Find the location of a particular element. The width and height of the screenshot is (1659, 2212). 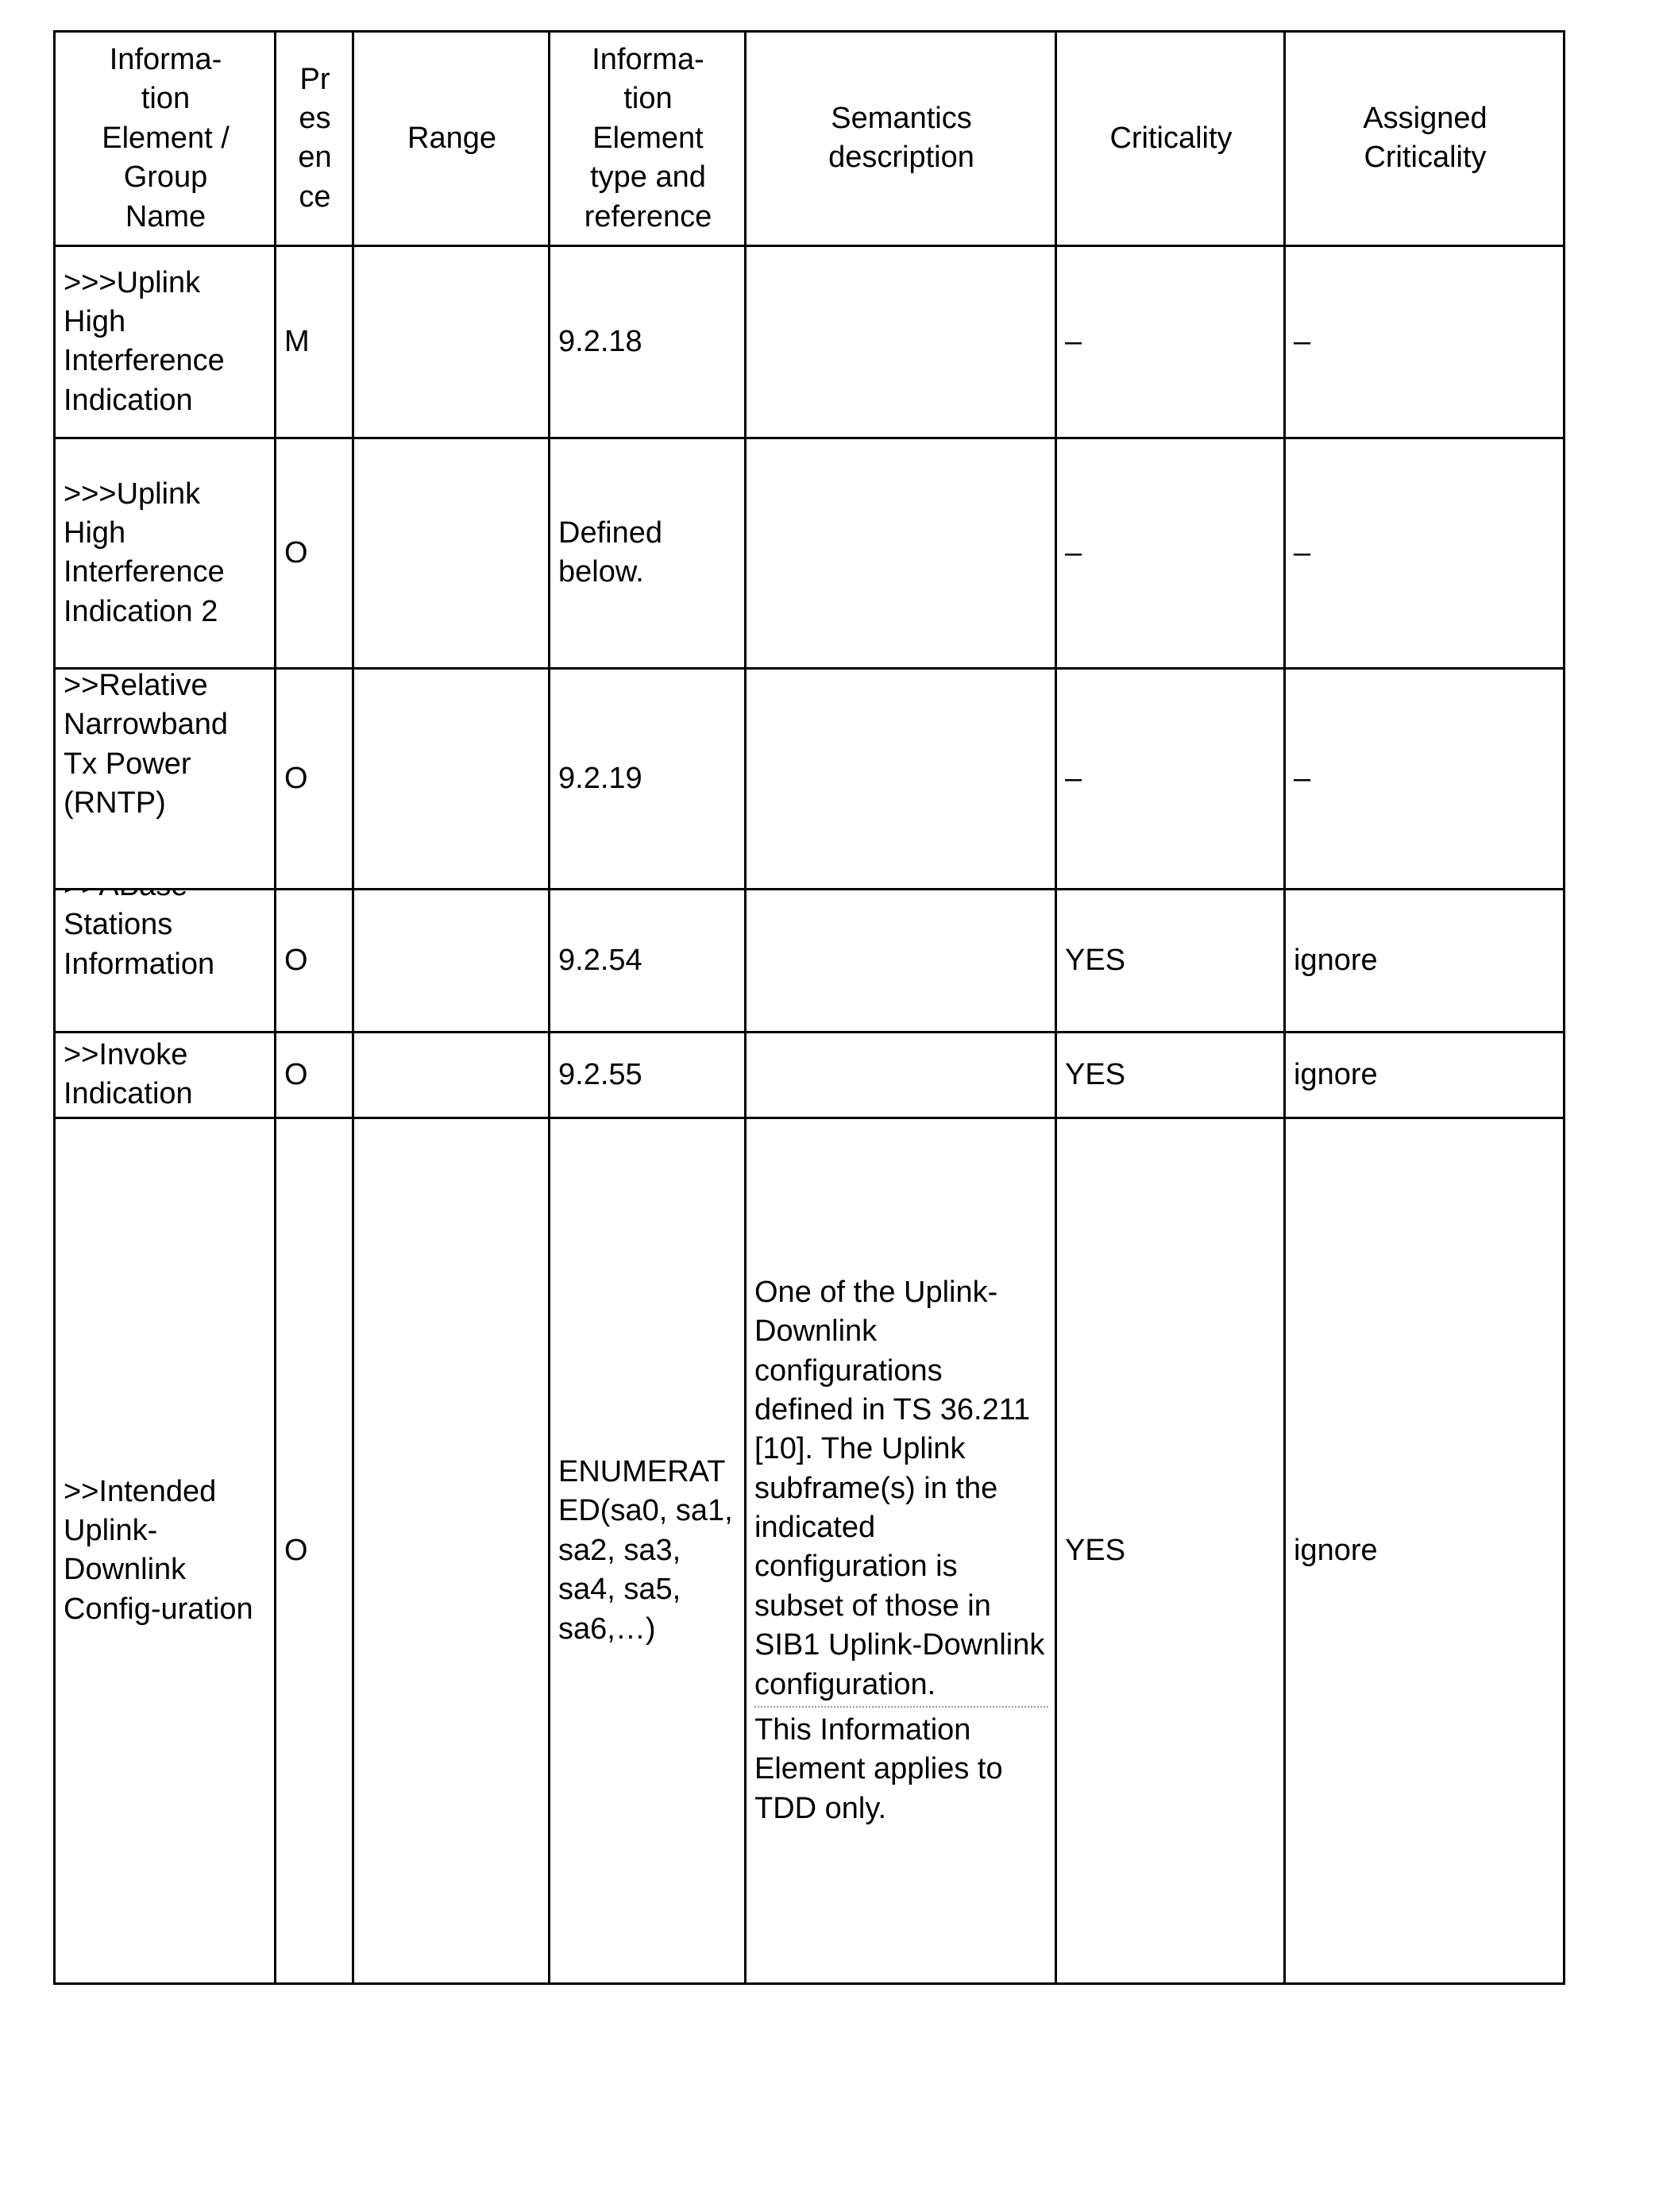

column-header-semantics: Semantics description is located at coordinates (901, 138).